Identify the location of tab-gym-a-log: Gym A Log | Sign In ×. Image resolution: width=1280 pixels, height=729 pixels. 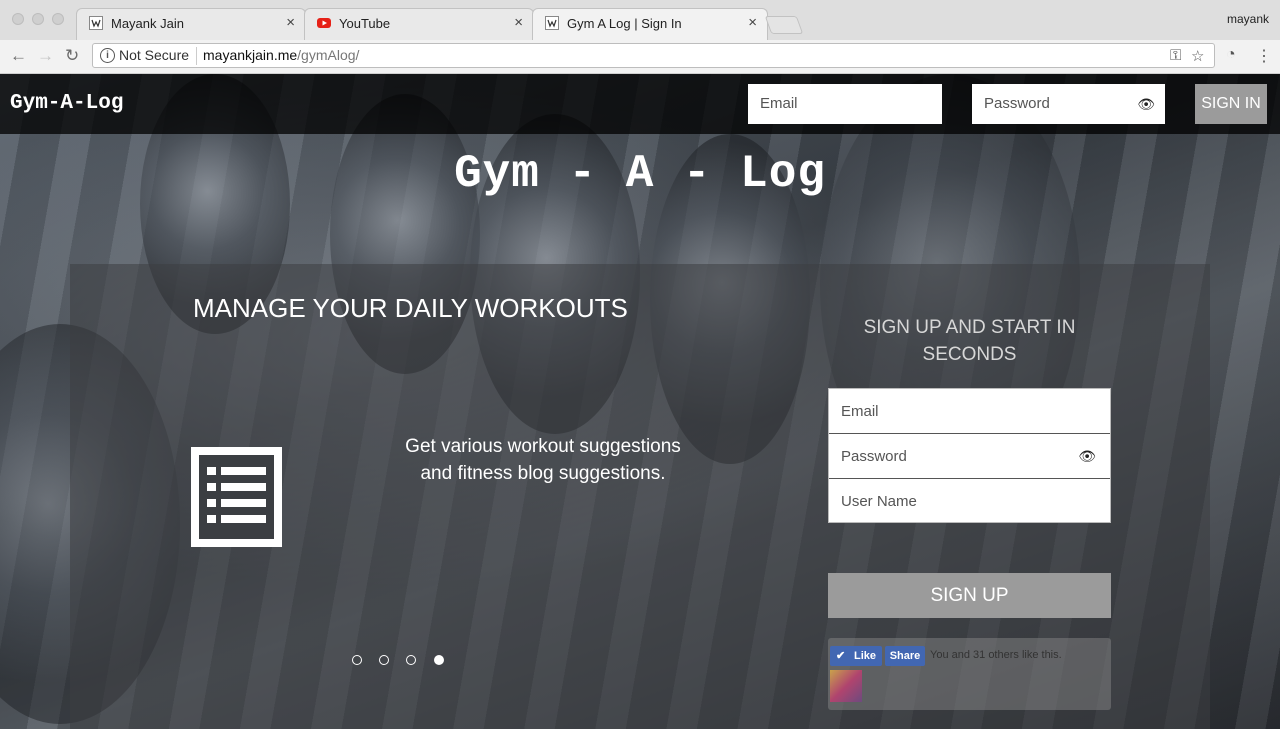
(650, 24).